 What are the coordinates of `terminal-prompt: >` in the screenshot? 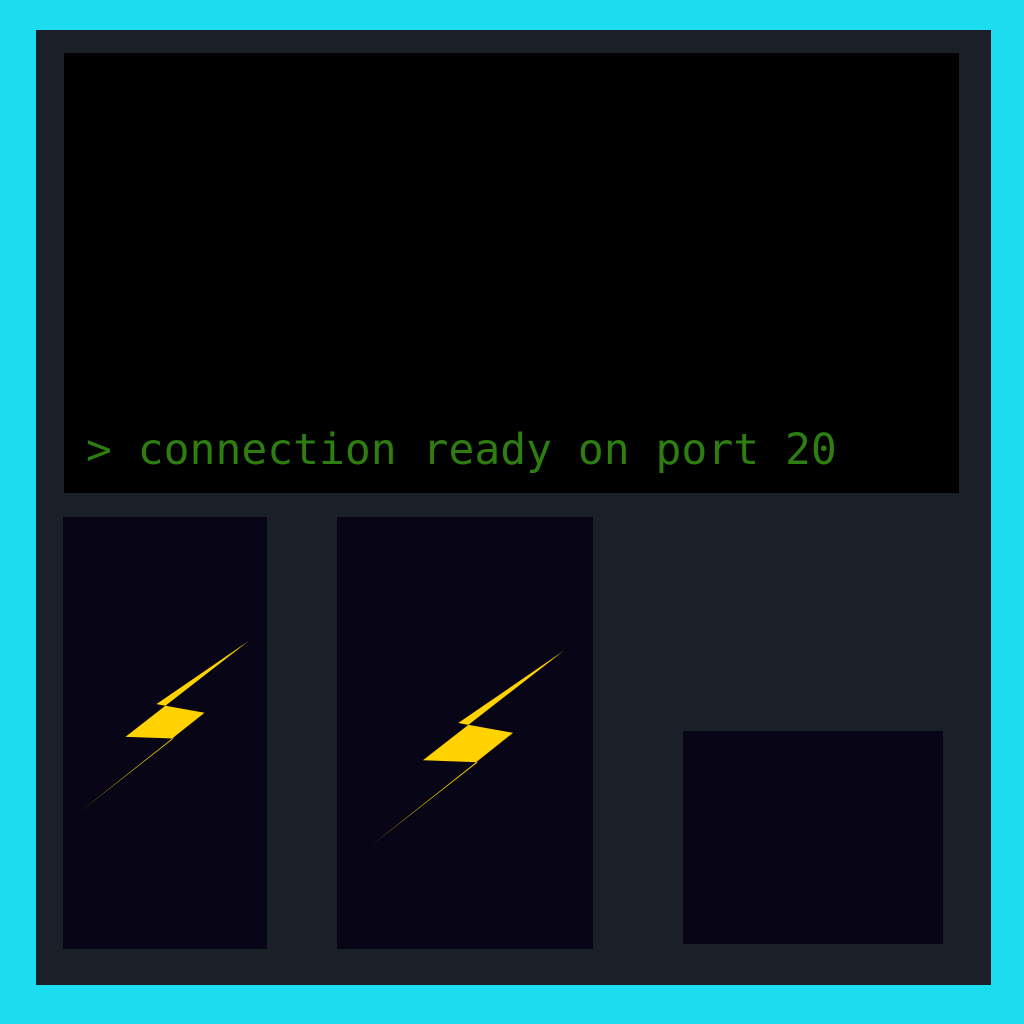 It's located at (99, 450).